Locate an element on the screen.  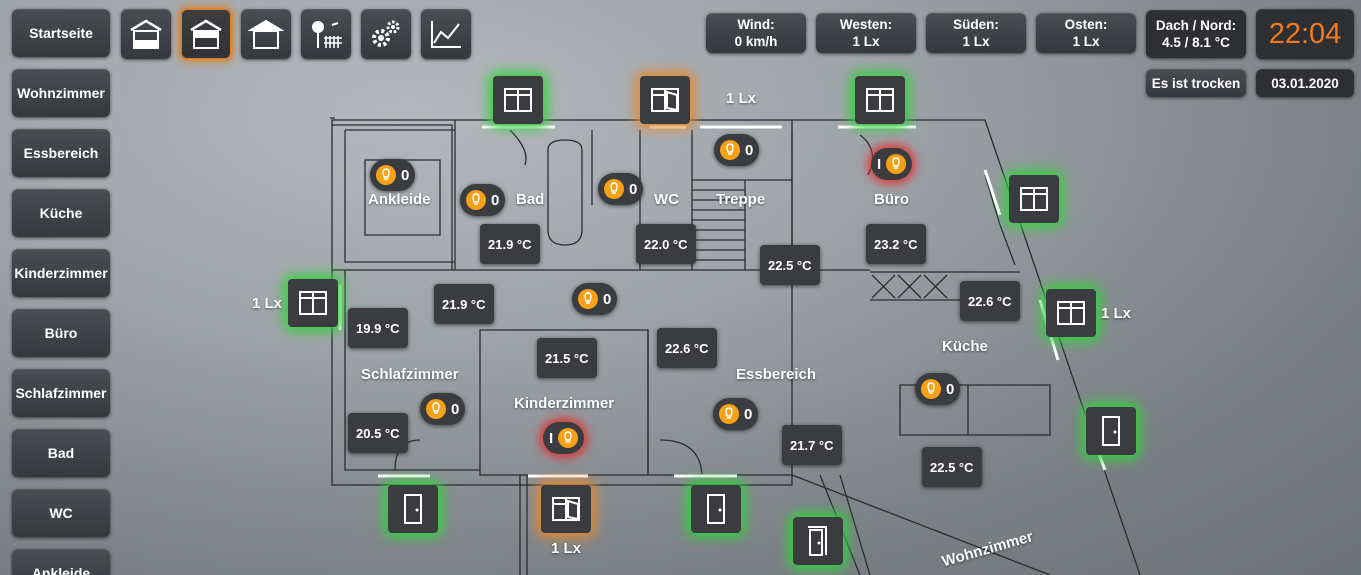
room-label-ankleide: Ankleide is located at coordinates (399, 199).